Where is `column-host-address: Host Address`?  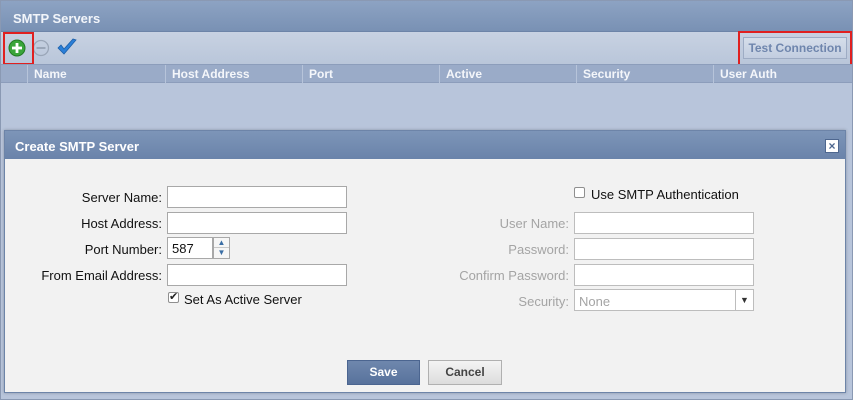
column-host-address: Host Address is located at coordinates (233, 74).